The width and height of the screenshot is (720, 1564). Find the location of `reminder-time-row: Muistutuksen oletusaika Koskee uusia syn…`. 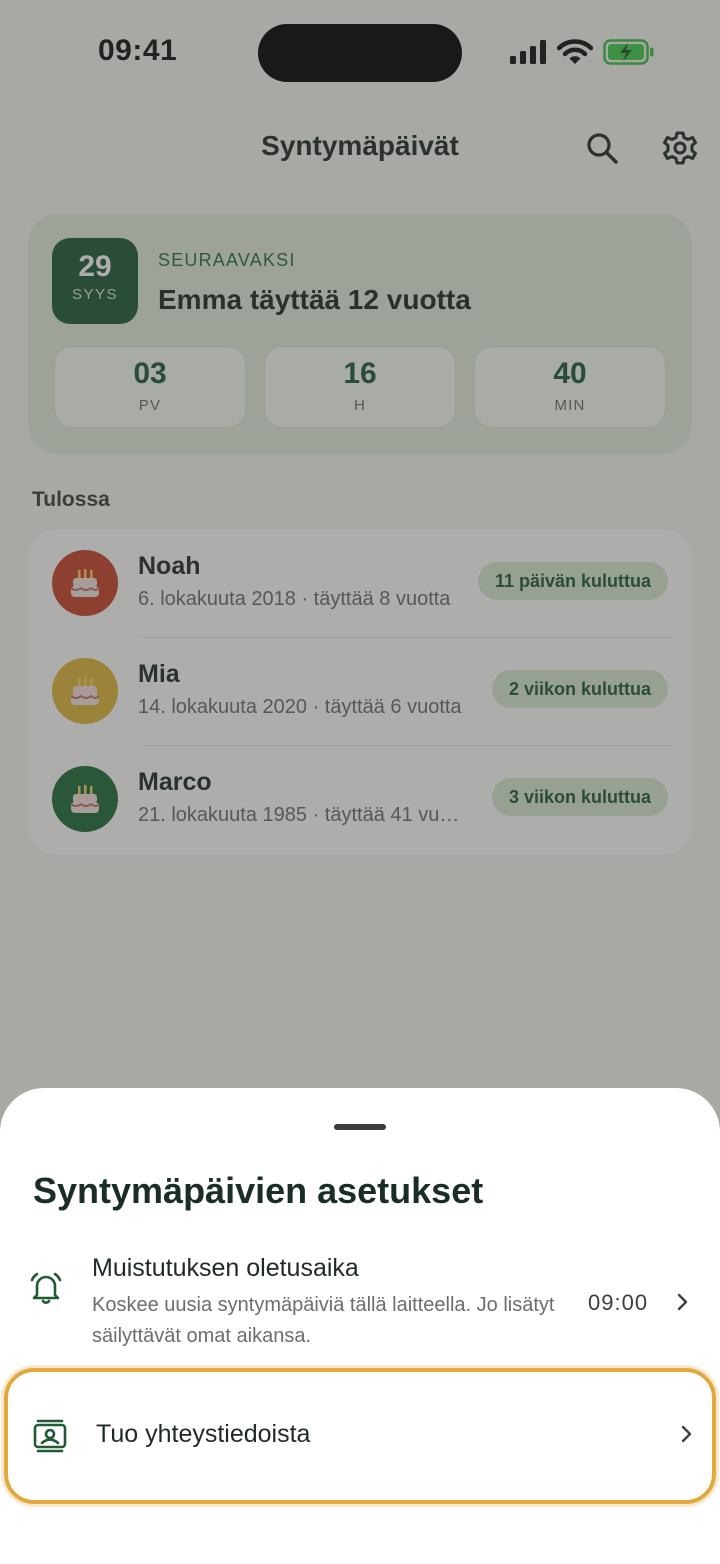

reminder-time-row: Muistutuksen oletusaika Koskee uusia syn… is located at coordinates (360, 1306).